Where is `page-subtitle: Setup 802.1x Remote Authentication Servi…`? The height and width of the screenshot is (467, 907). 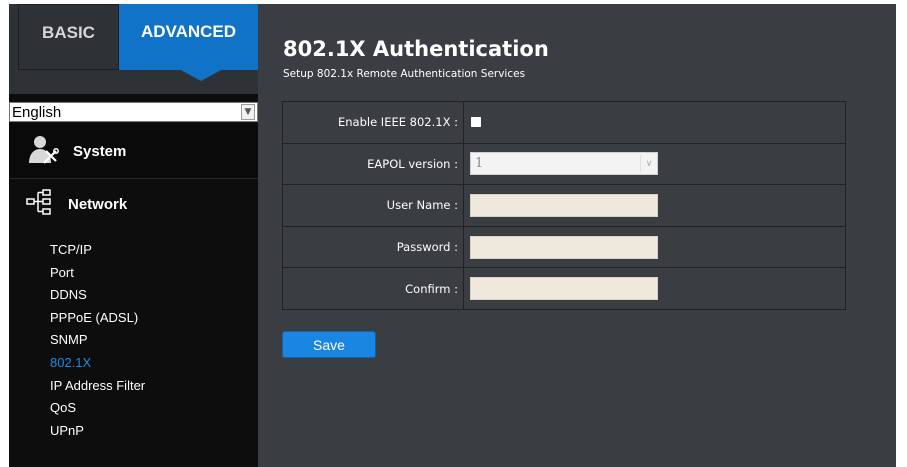 page-subtitle: Setup 802.1x Remote Authentication Servi… is located at coordinates (404, 74).